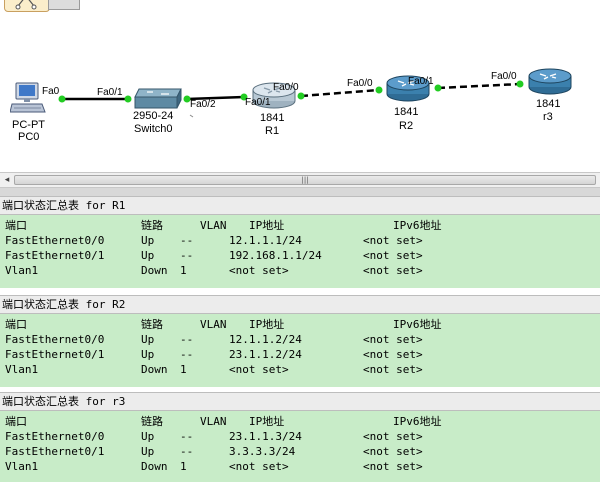 The width and height of the screenshot is (600, 482). What do you see at coordinates (153, 116) in the screenshot?
I see `device-model-label: 2950-24` at bounding box center [153, 116].